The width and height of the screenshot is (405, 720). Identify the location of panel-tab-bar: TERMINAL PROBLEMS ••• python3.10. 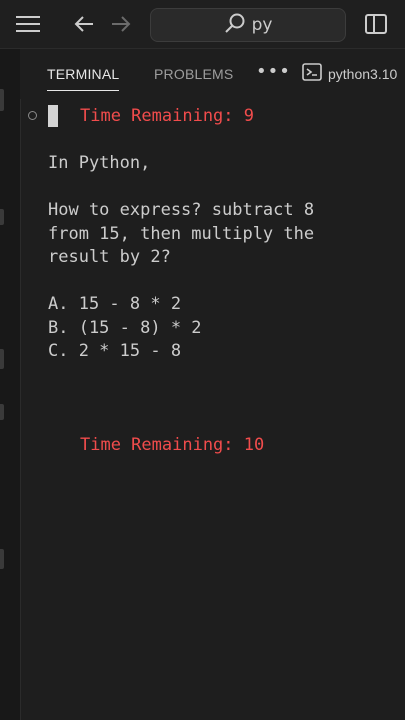
(212, 74).